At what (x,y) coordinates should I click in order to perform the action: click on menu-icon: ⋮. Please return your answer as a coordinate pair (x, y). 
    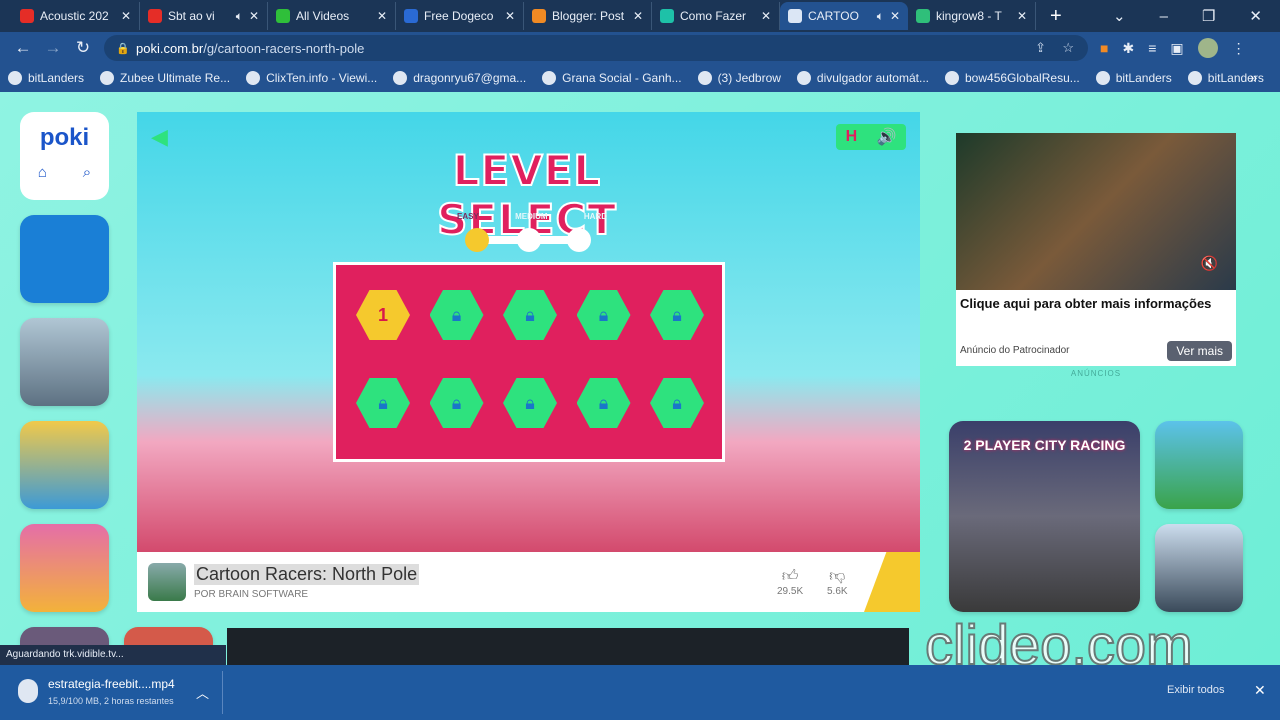
    Looking at the image, I should click on (1239, 48).